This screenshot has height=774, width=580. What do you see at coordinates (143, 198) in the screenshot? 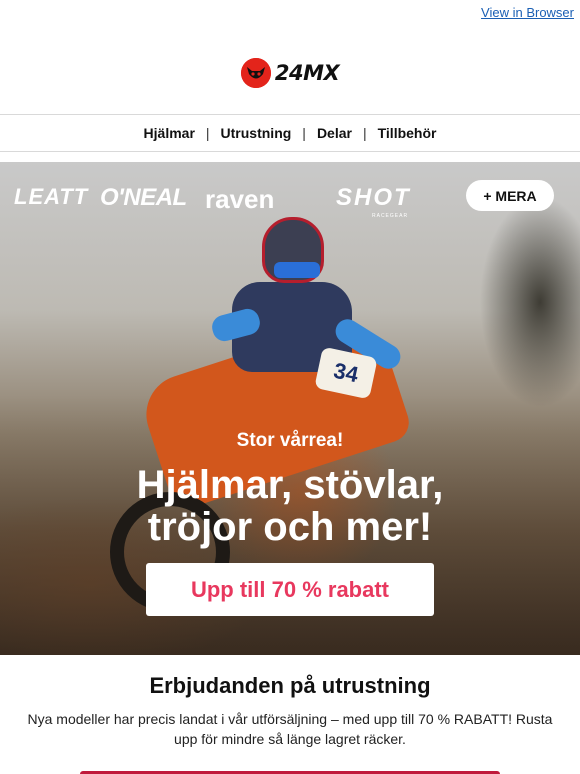
I see `brand-logo-oneal: O'NEAL` at bounding box center [143, 198].